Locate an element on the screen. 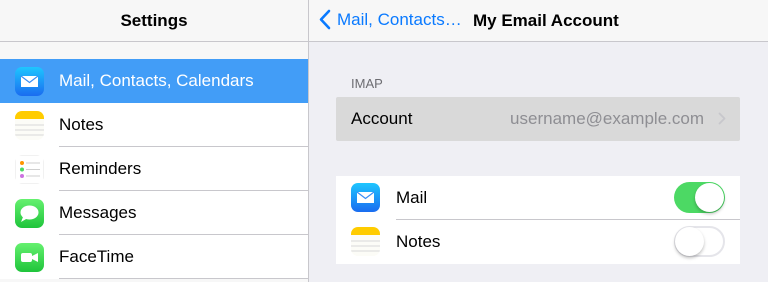 This screenshot has height=282, width=768. notes-toggle is located at coordinates (699, 241).